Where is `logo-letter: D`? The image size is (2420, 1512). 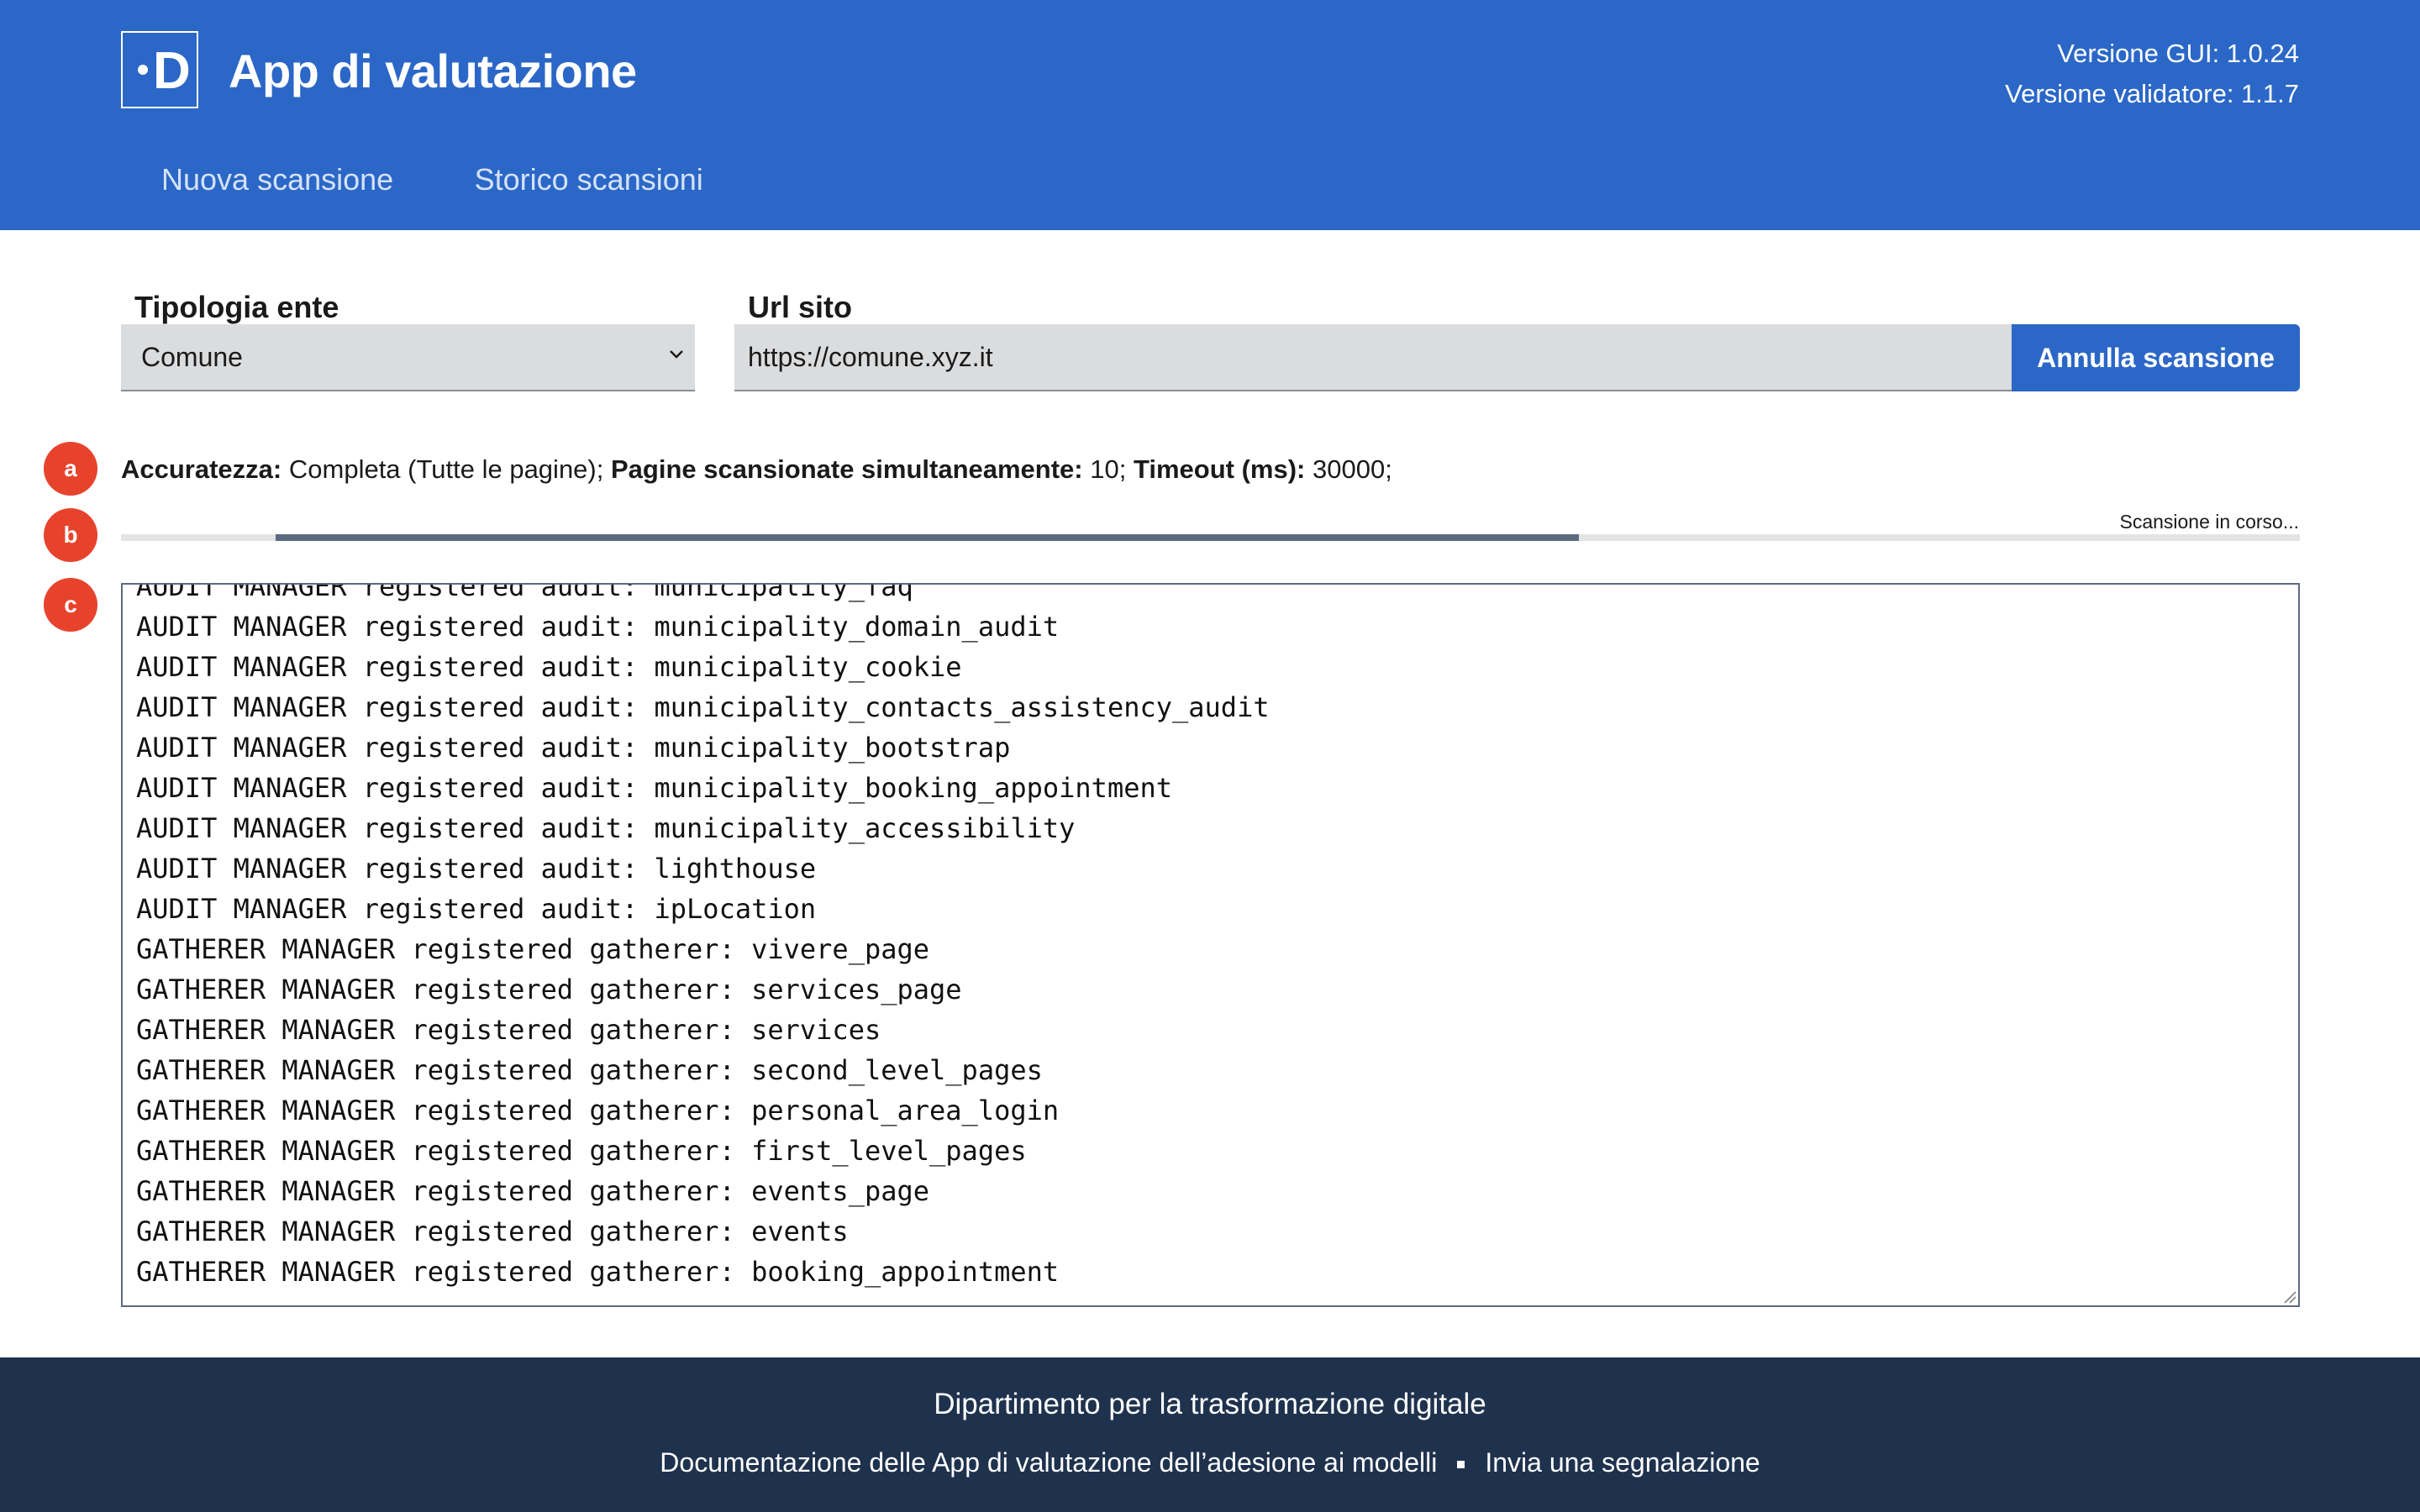
logo-letter: D is located at coordinates (172, 71).